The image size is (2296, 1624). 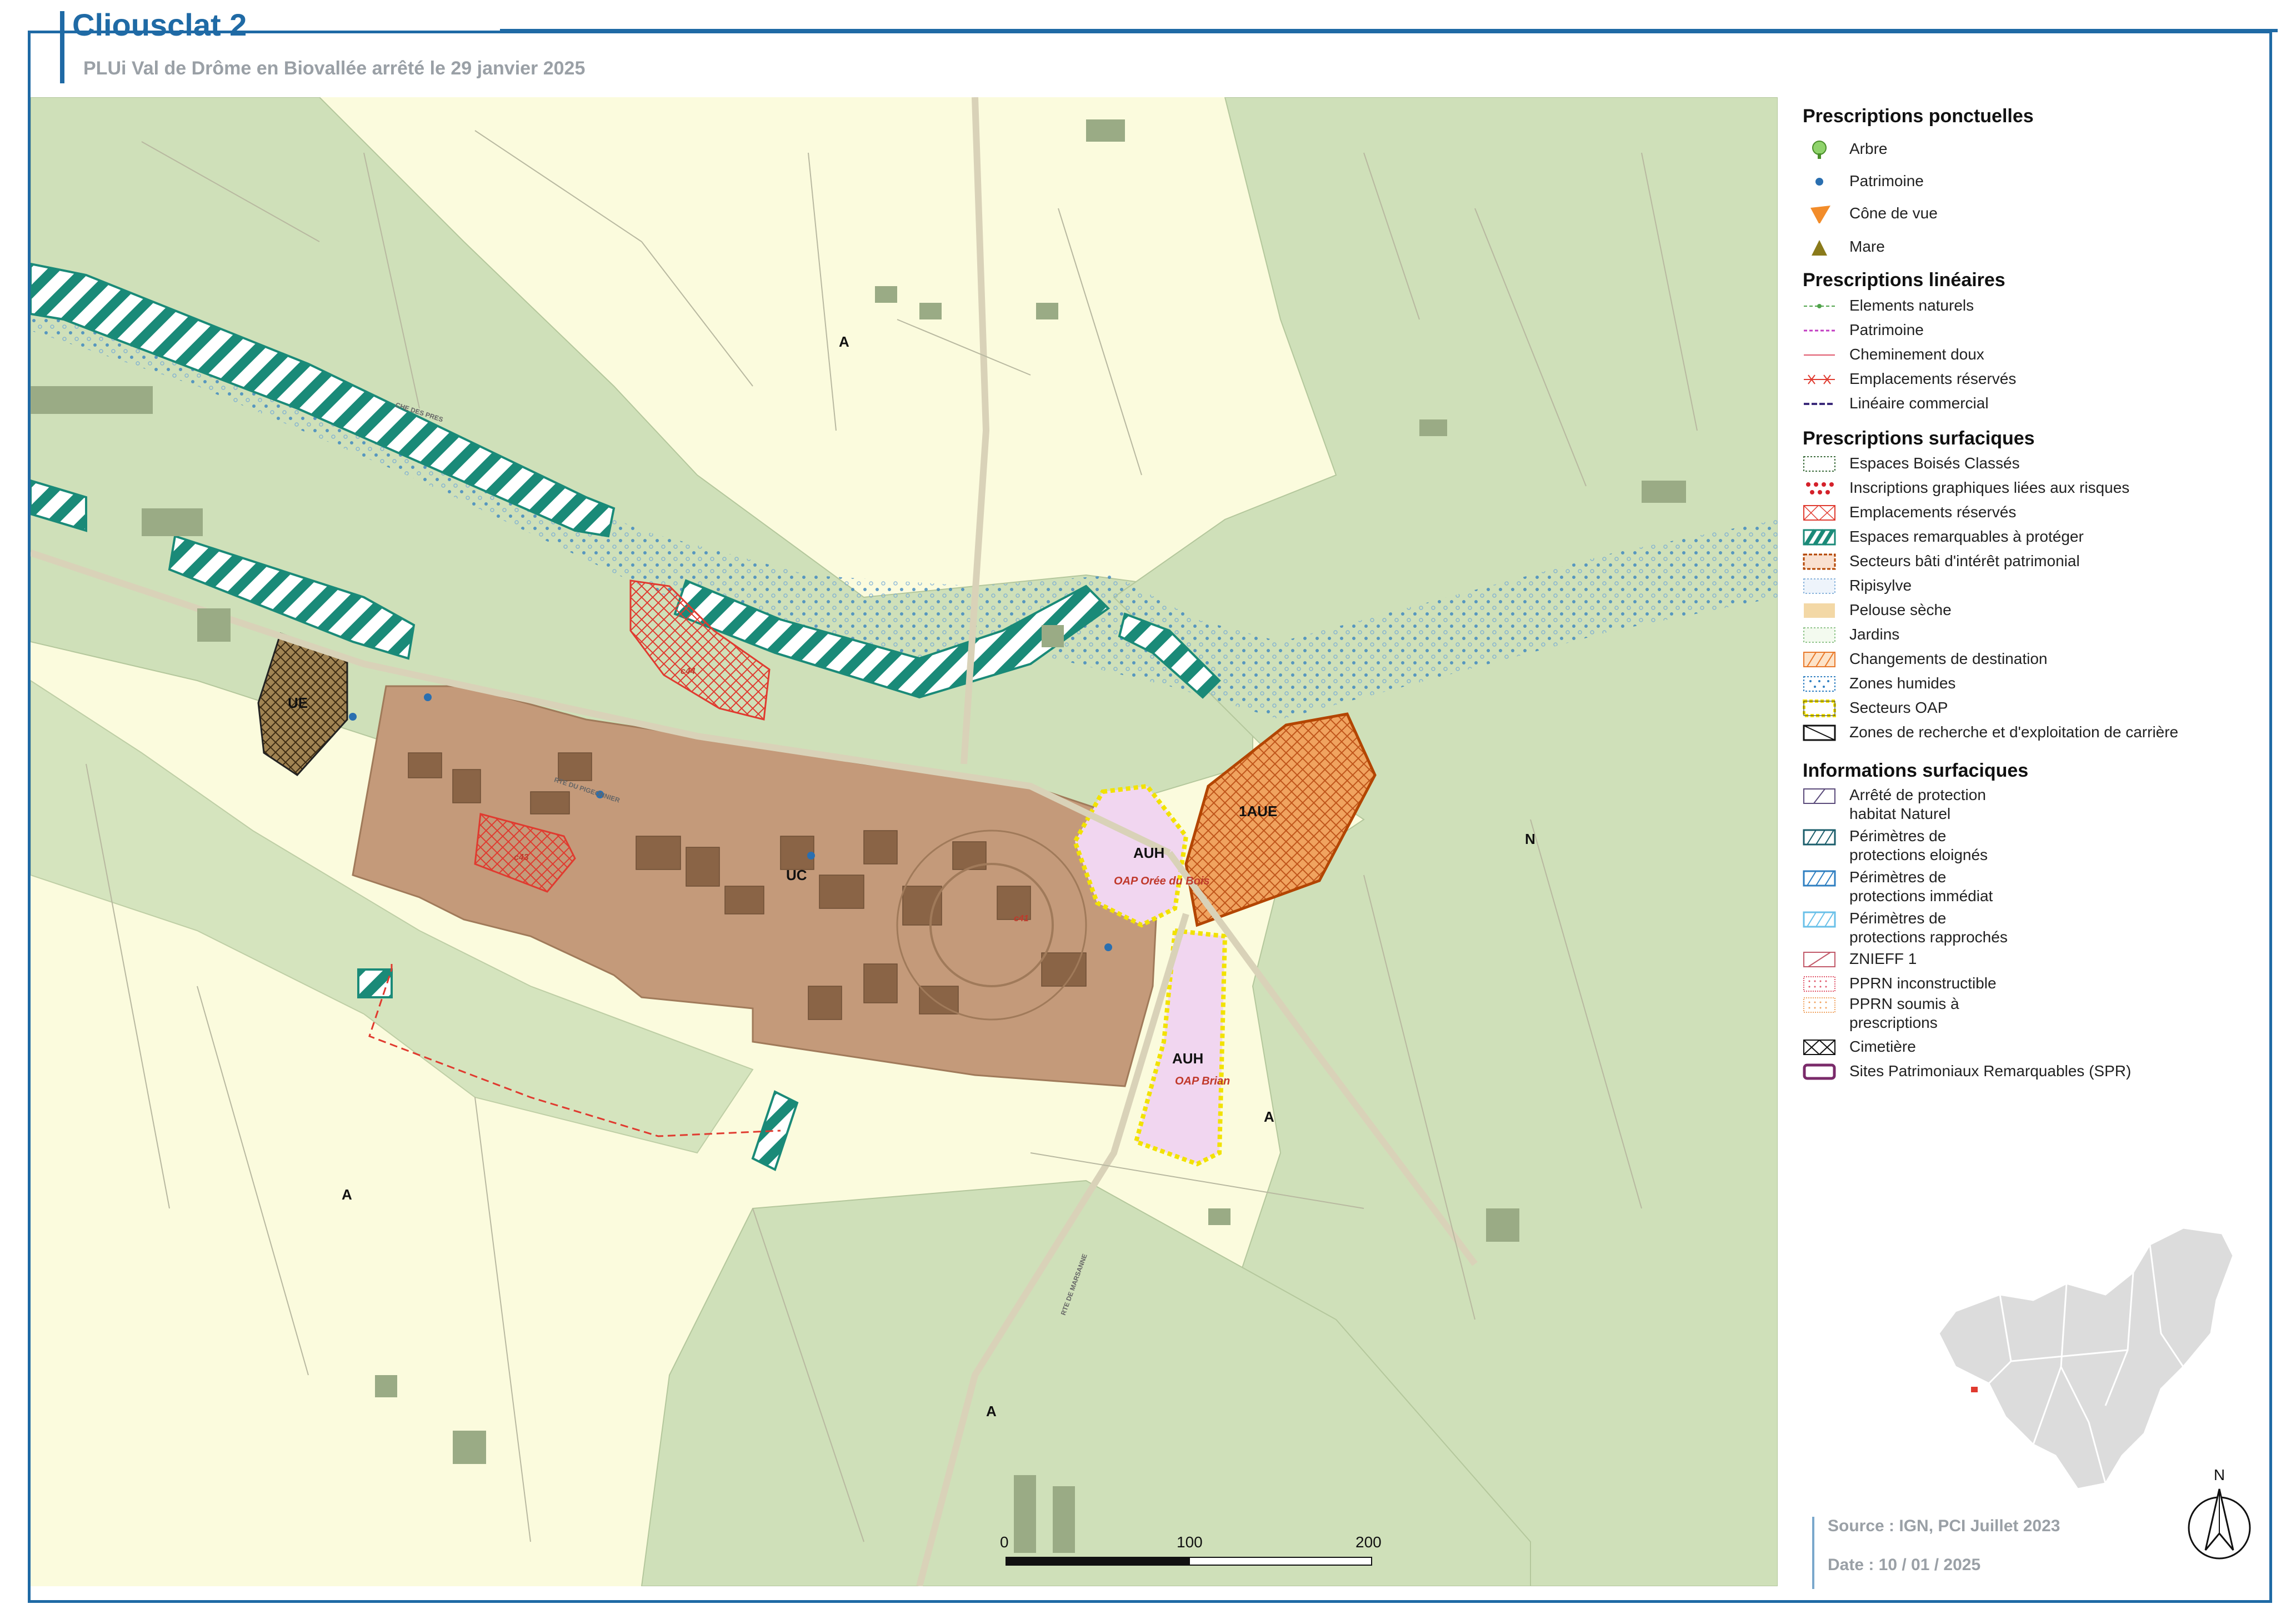 What do you see at coordinates (2219, 1475) in the screenshot?
I see `north-label: N` at bounding box center [2219, 1475].